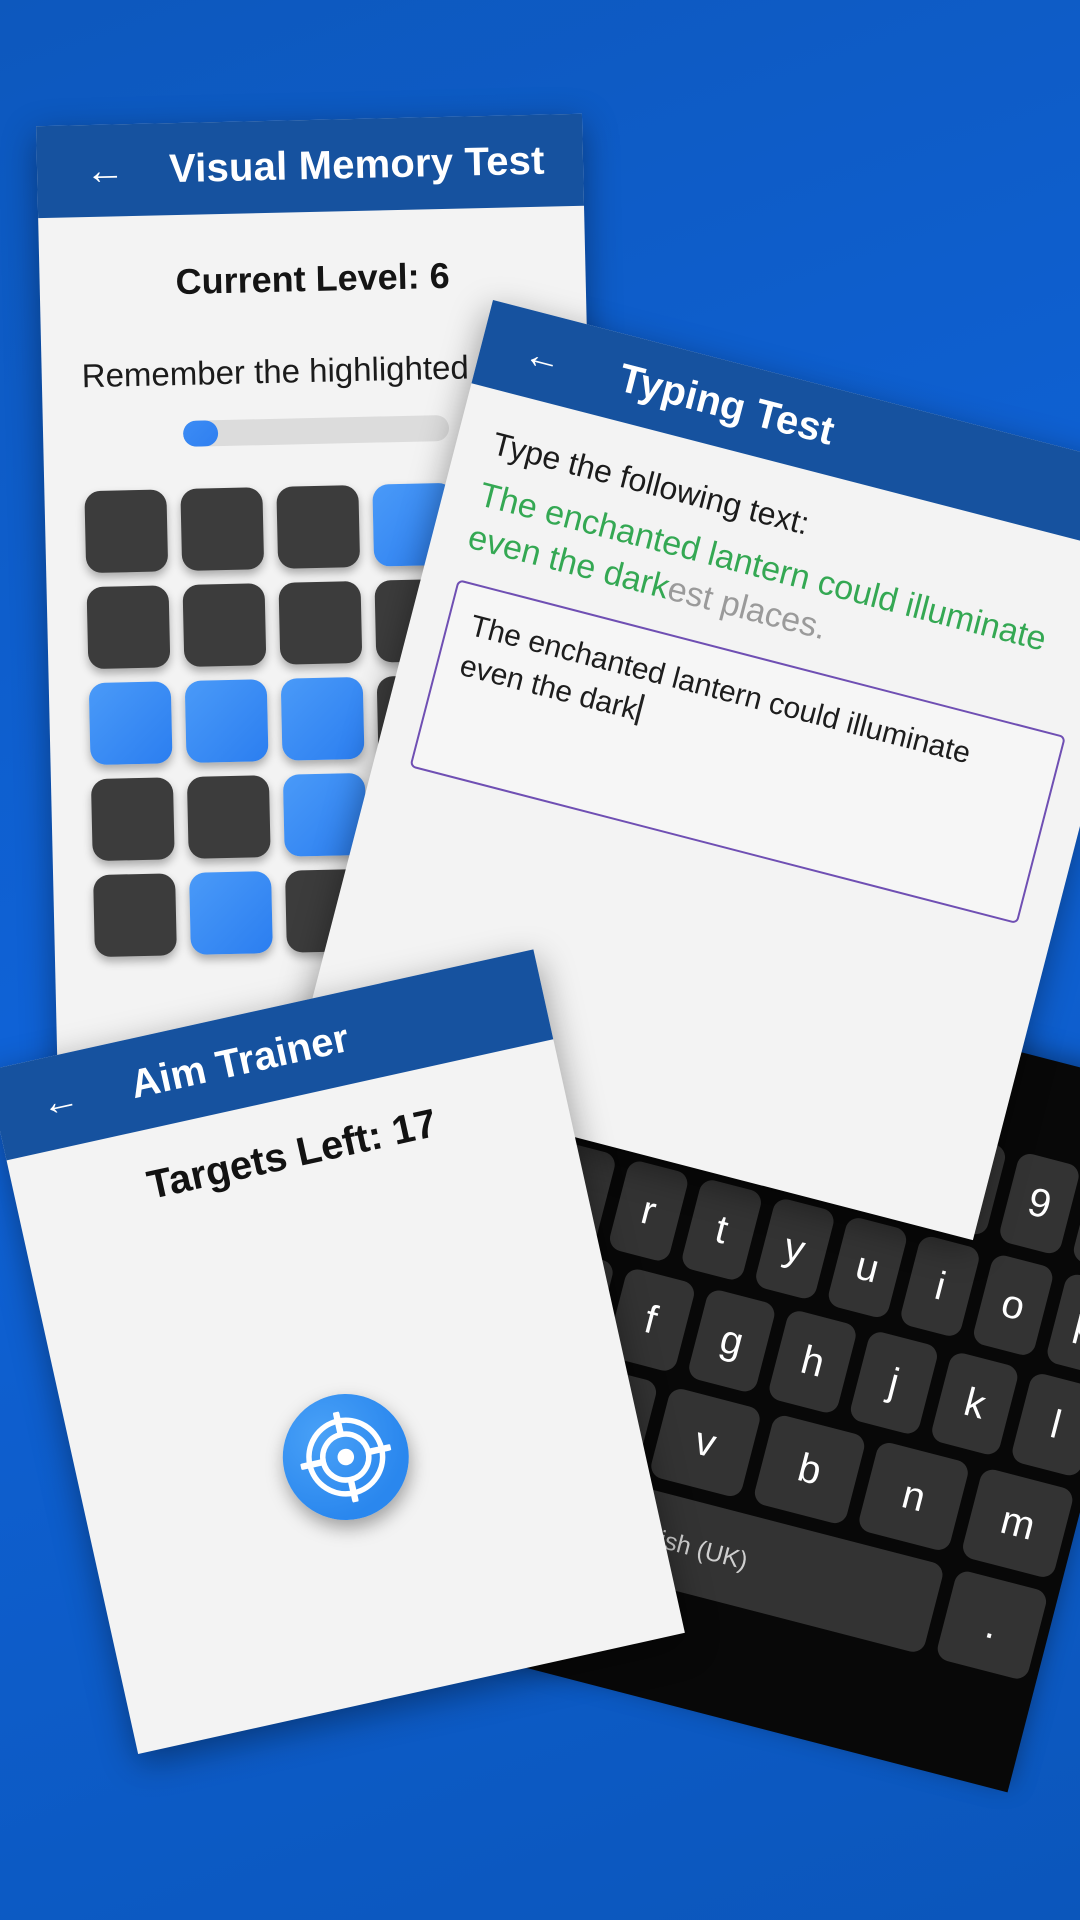 This screenshot has width=1080, height=1920. Describe the element at coordinates (1013, 1305) in the screenshot. I see `key-o: o` at that location.